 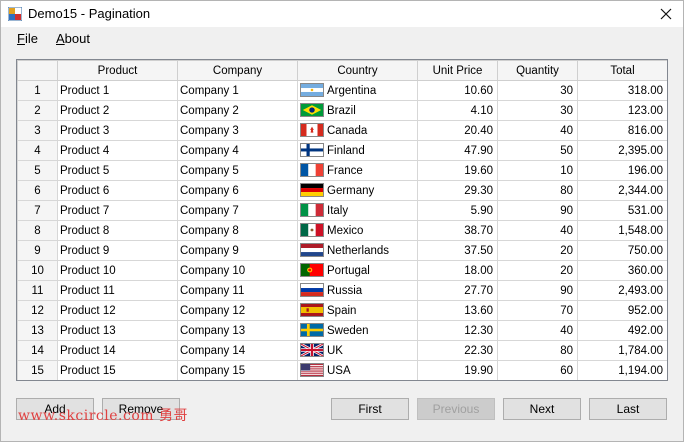 I want to click on table-row: 8 Product 8 Company 8 Mexico 38.70 40 1,548.00, so click(x=342, y=230).